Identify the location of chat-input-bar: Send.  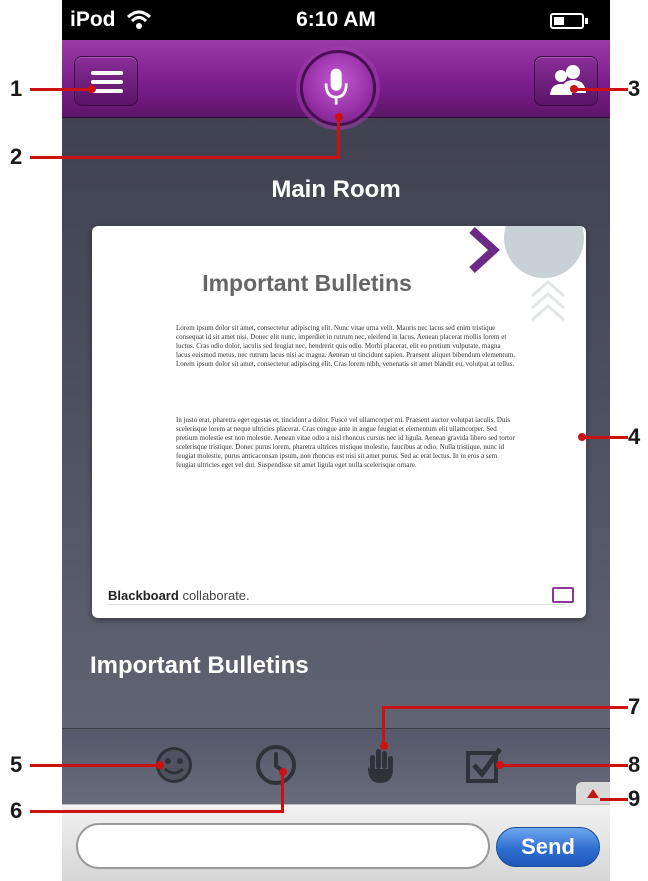
(336, 842).